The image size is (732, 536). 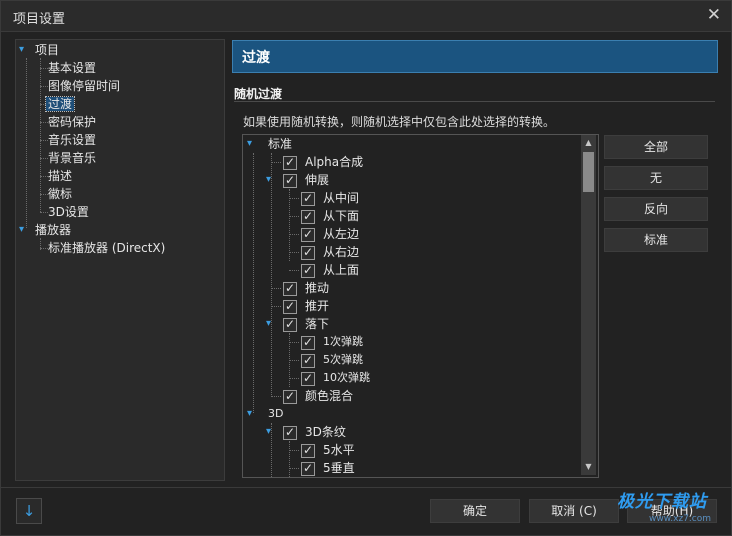 I want to click on section-title: 随机过渡, so click(x=258, y=94).